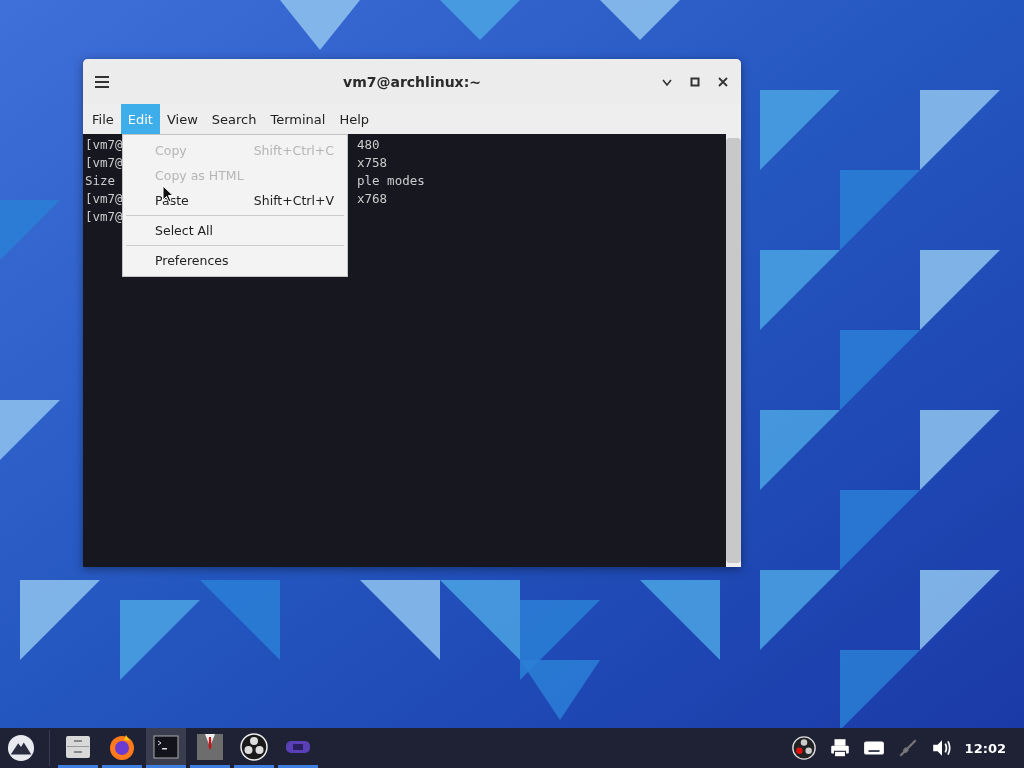  Describe the element at coordinates (354, 119) in the screenshot. I see `menu-item: Help` at that location.